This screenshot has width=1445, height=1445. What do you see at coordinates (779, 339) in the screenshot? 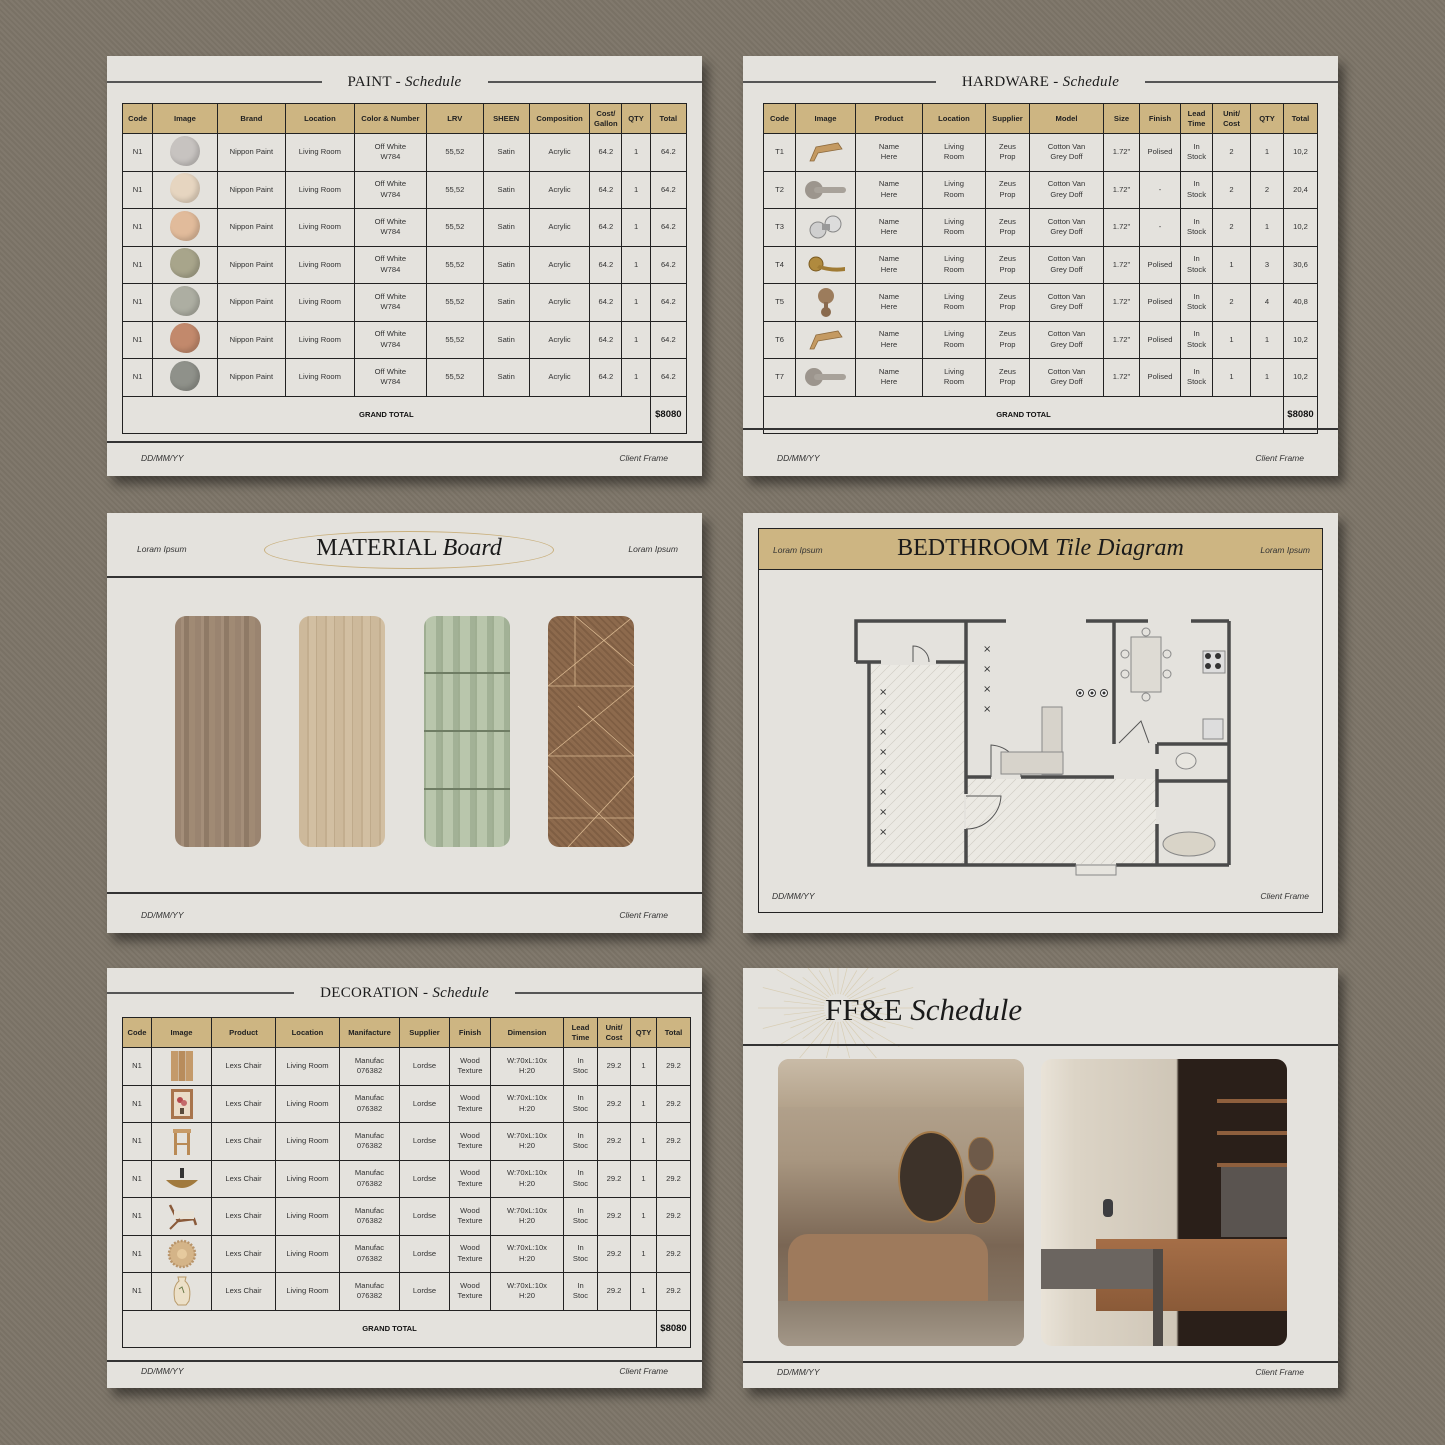
I see `code: T6` at bounding box center [779, 339].